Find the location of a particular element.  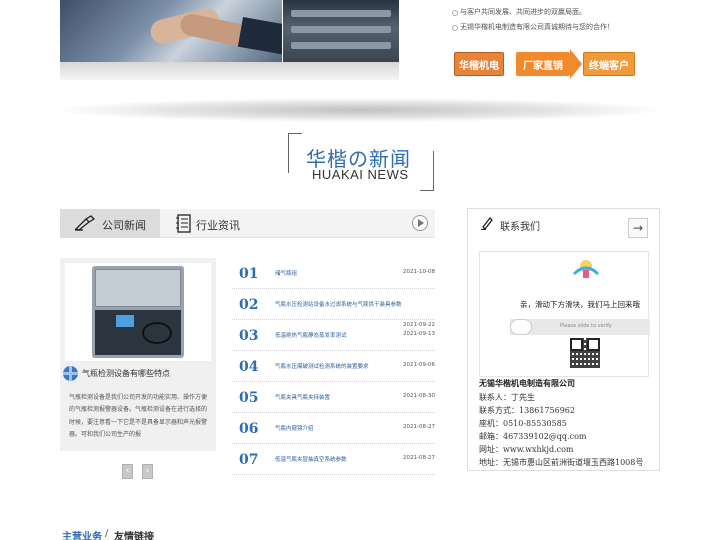

news-number: 02 is located at coordinates (249, 305).